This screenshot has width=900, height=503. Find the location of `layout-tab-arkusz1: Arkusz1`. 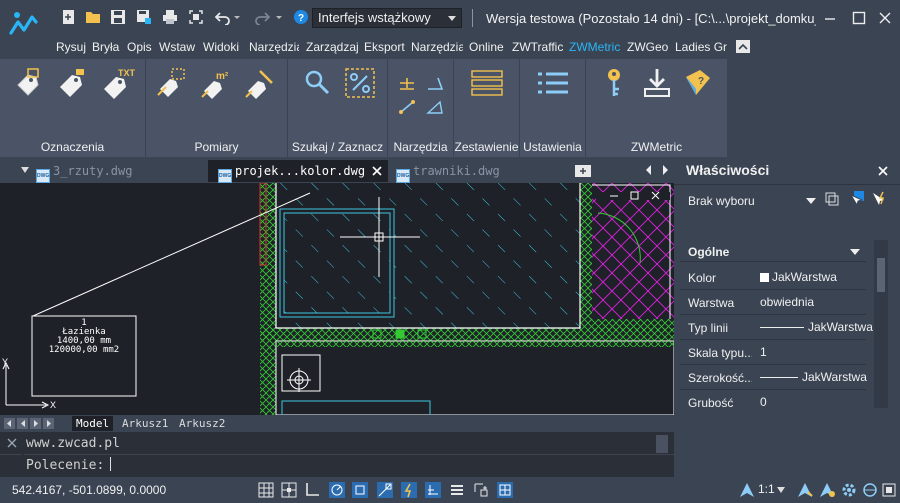

layout-tab-arkusz1: Arkusz1 is located at coordinates (145, 423).